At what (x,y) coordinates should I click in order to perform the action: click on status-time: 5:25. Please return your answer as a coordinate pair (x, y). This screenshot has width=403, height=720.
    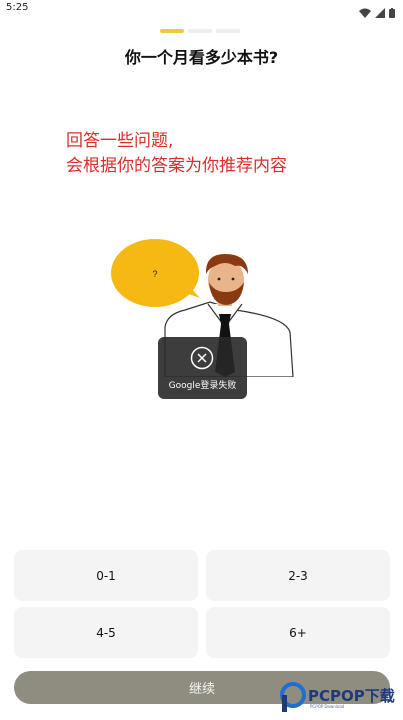
    Looking at the image, I should click on (17, 7).